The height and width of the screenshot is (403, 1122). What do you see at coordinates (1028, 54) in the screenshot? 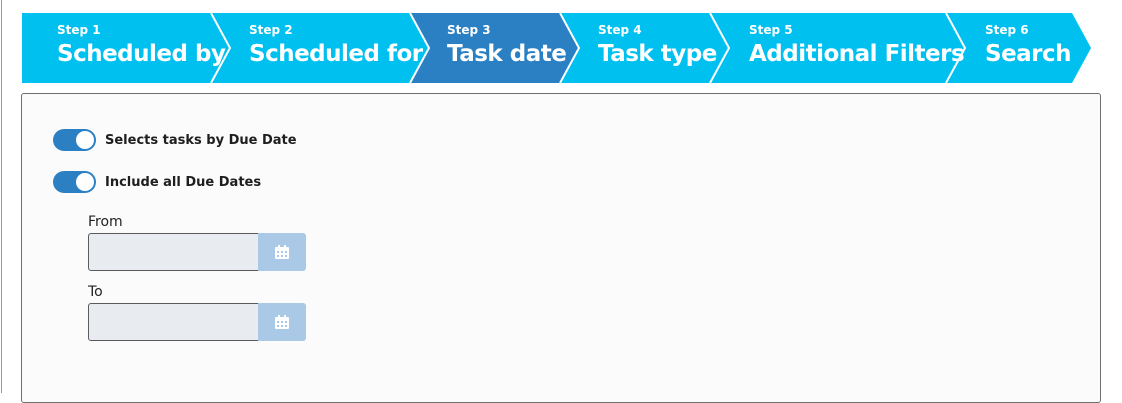
I see `step-title: Search` at bounding box center [1028, 54].